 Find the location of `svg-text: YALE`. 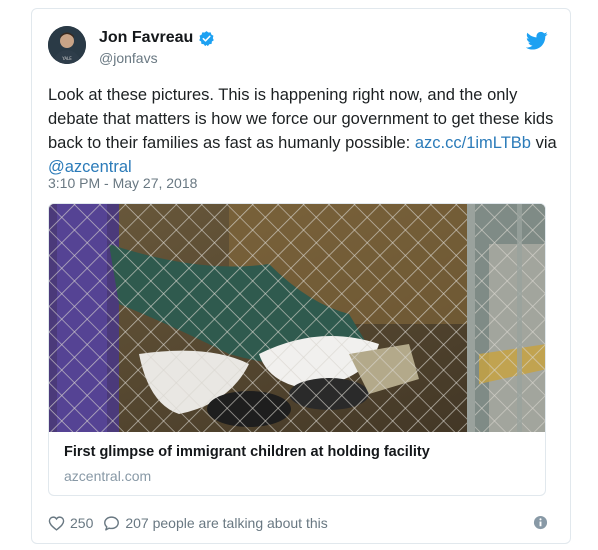

svg-text: YALE is located at coordinates (66, 58).